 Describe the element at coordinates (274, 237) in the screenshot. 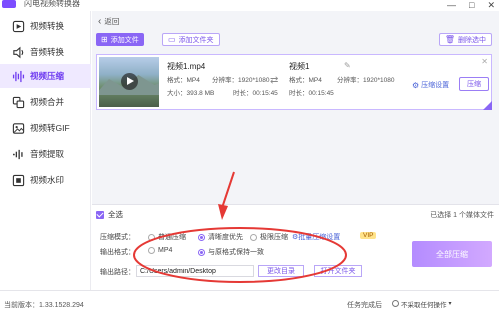

I see `mode-option-label: 极限压缩` at that location.